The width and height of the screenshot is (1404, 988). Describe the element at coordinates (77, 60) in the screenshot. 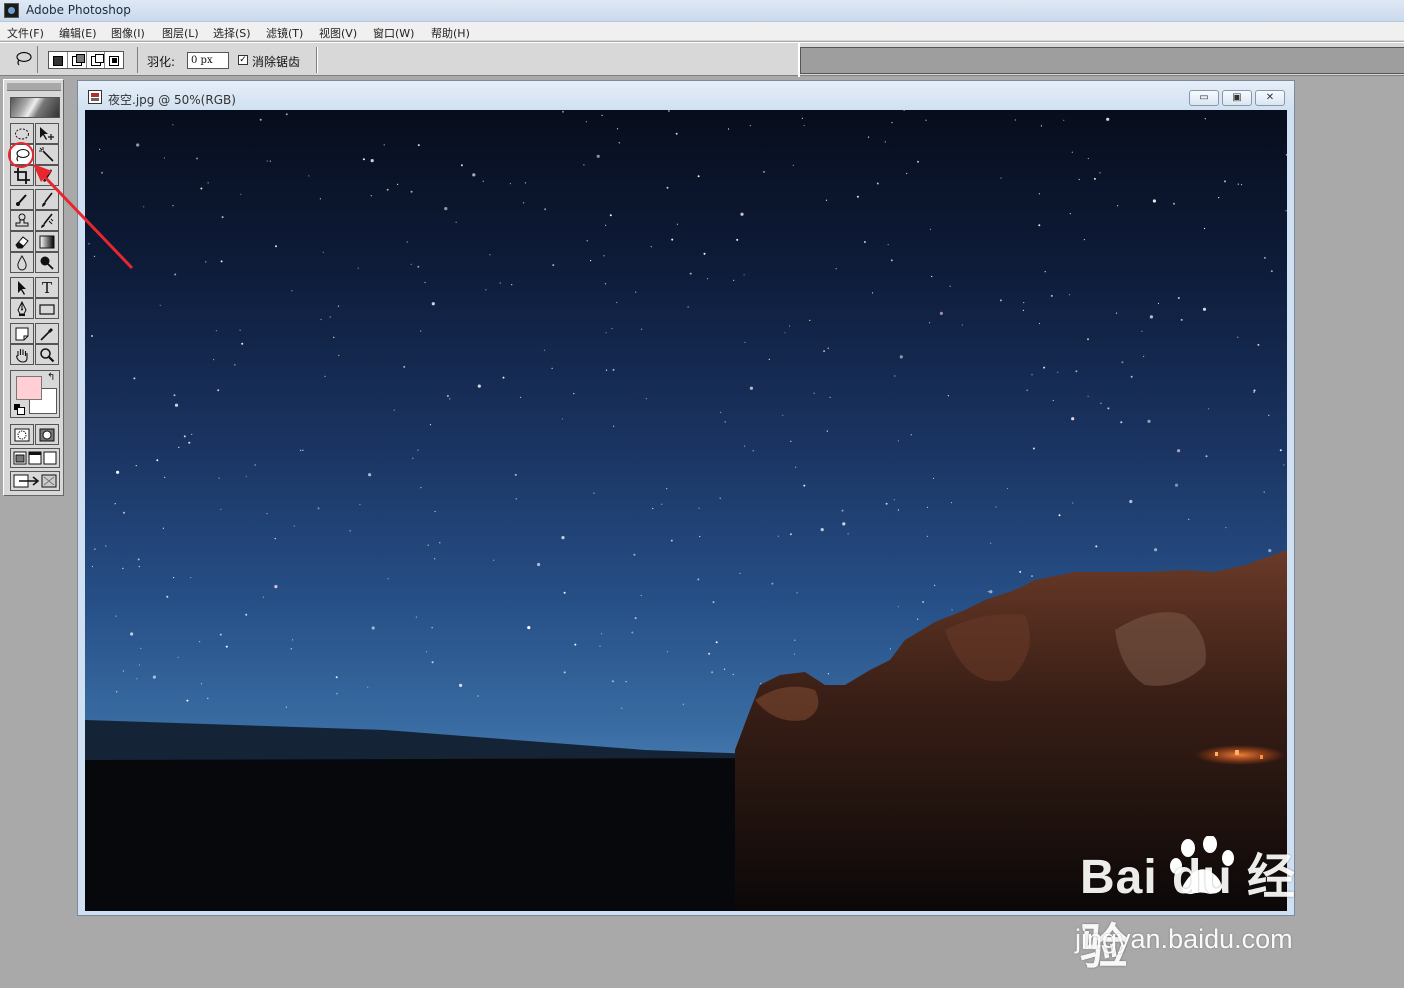

I see `add-to-selection-button` at that location.